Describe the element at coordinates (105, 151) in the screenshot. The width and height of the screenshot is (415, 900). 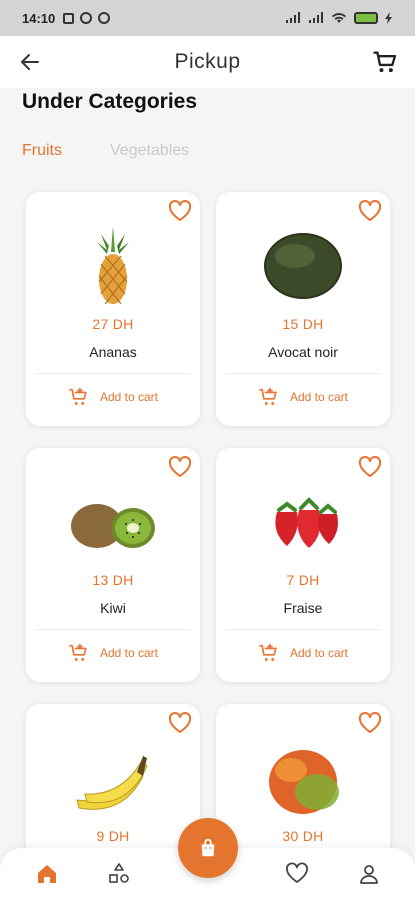
I see `category-tabs: Fruits Vegetables` at that location.